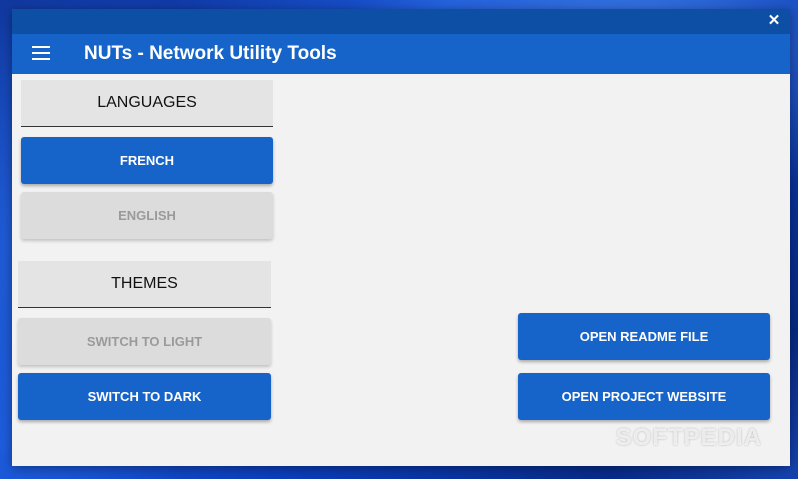 The height and width of the screenshot is (479, 798). What do you see at coordinates (774, 21) in the screenshot?
I see `close-icon: ✕` at bounding box center [774, 21].